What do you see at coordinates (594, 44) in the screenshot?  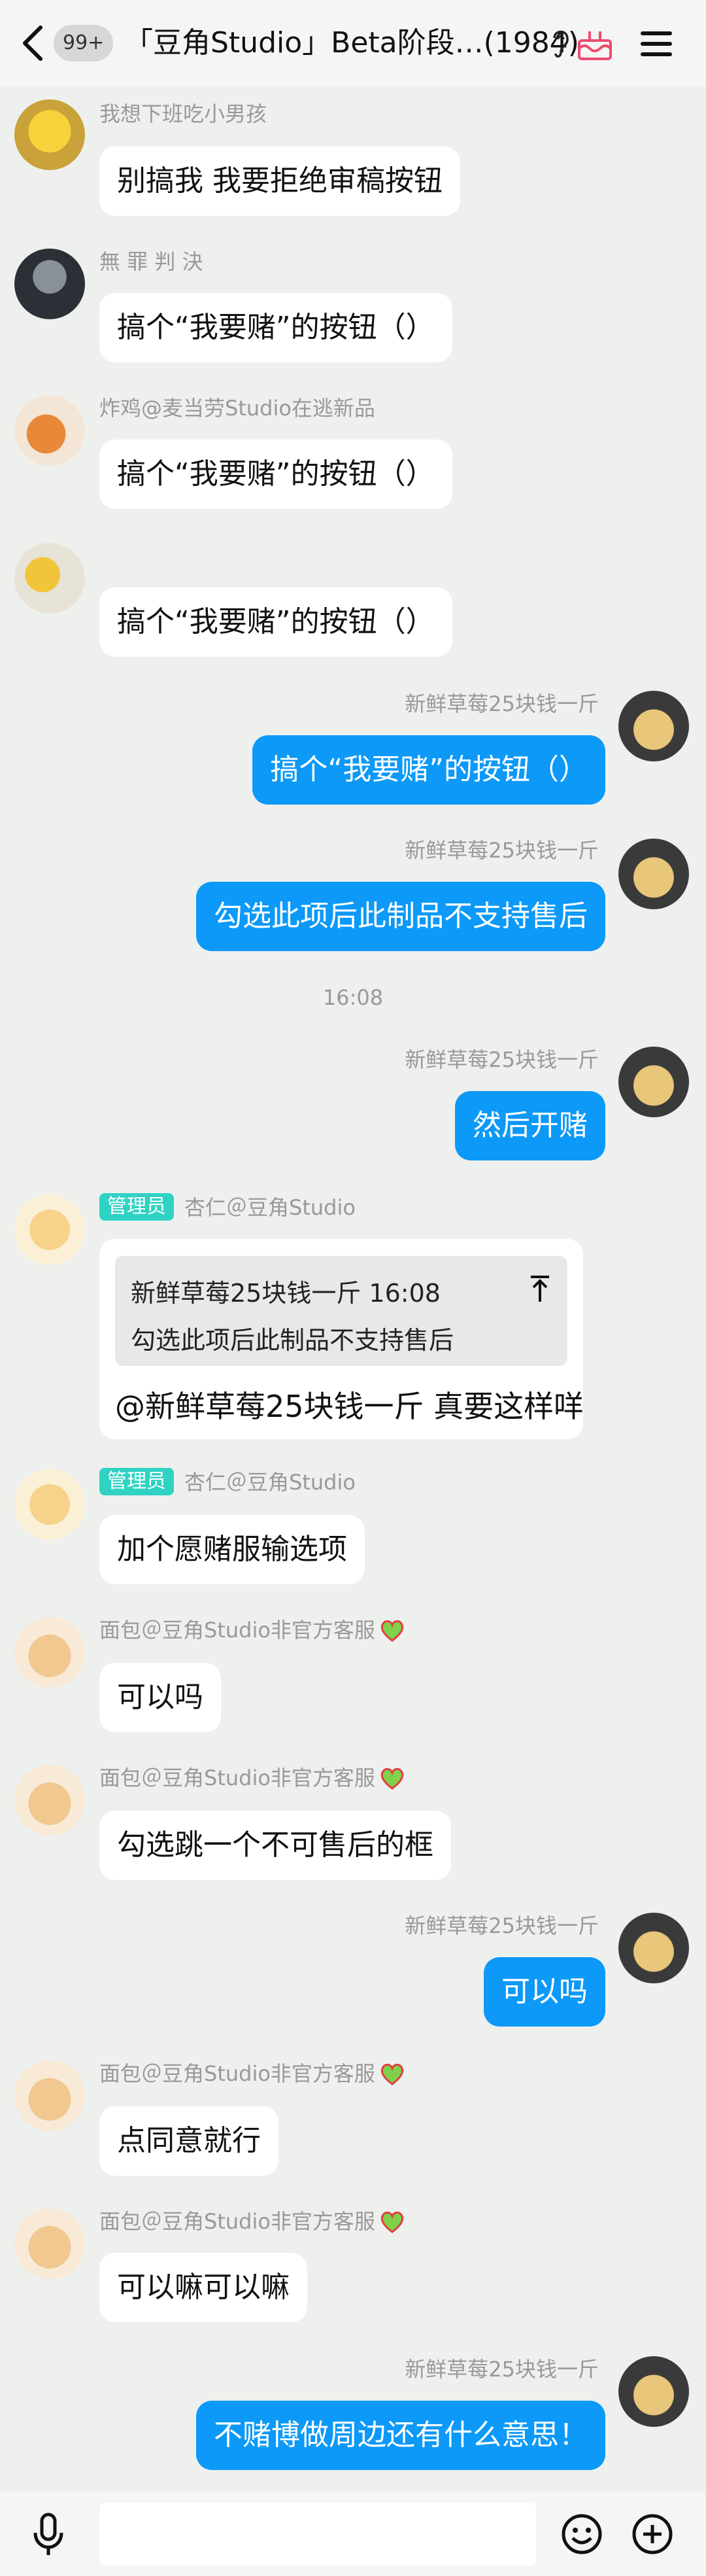 I see `cake-icon` at bounding box center [594, 44].